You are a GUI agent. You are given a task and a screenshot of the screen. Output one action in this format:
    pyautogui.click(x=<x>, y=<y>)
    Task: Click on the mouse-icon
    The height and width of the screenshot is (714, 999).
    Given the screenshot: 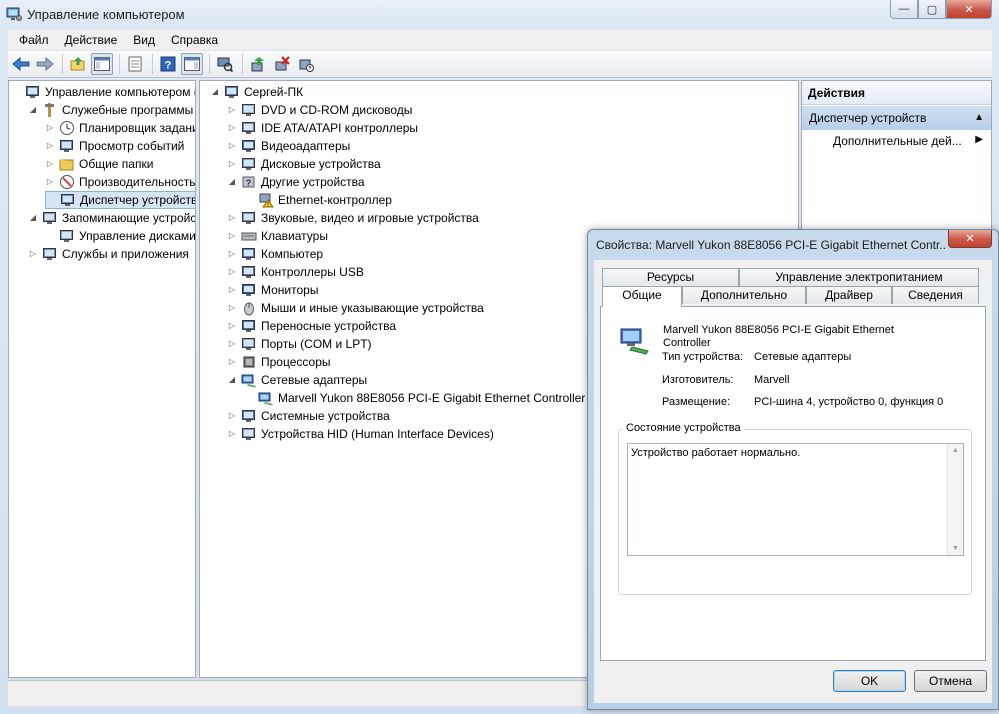 What is the action you would take?
    pyautogui.click(x=249, y=309)
    